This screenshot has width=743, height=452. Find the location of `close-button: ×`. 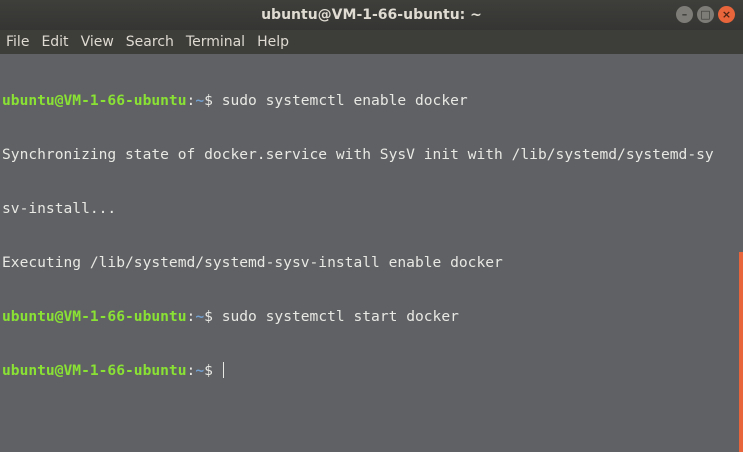

close-button: × is located at coordinates (726, 14).